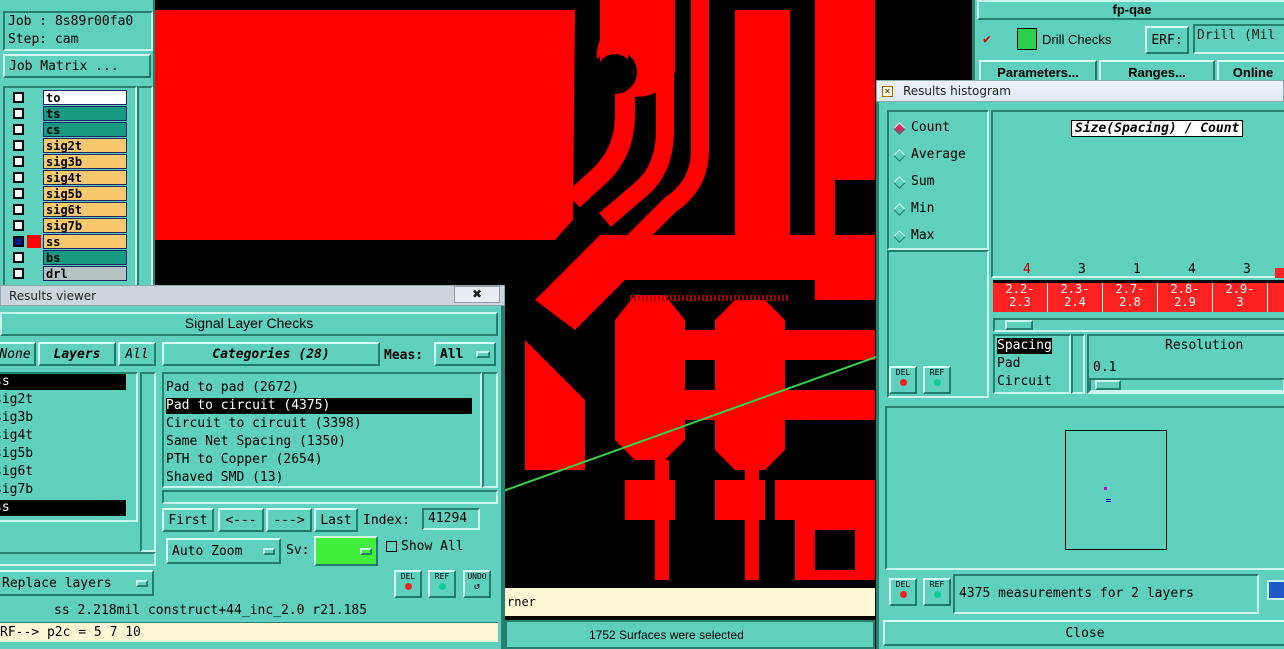  Describe the element at coordinates (899, 236) in the screenshot. I see `radio-max` at that location.